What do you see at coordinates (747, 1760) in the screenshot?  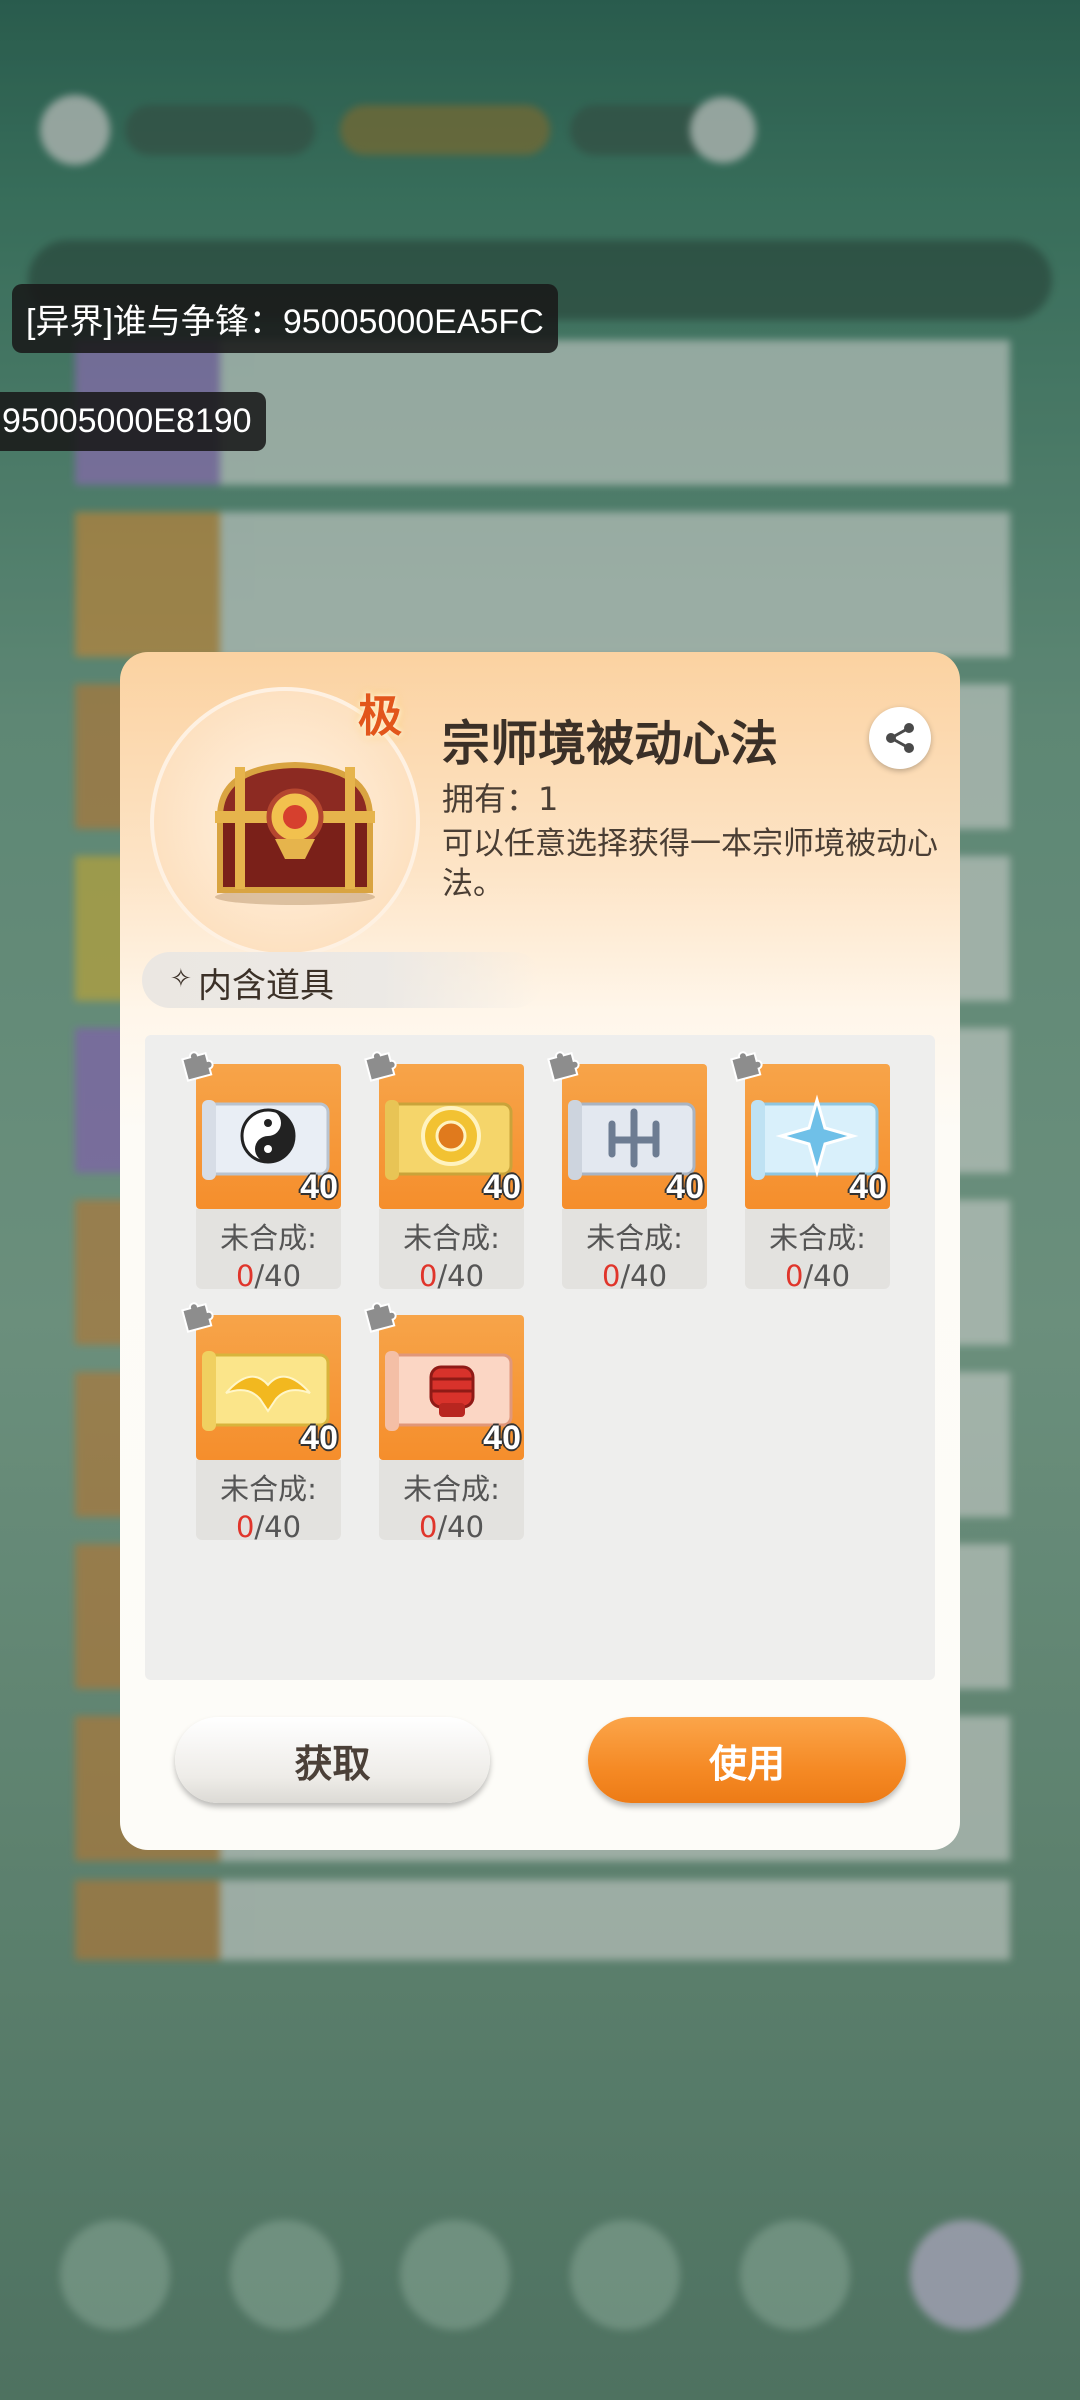 I see `use-button: 使用` at bounding box center [747, 1760].